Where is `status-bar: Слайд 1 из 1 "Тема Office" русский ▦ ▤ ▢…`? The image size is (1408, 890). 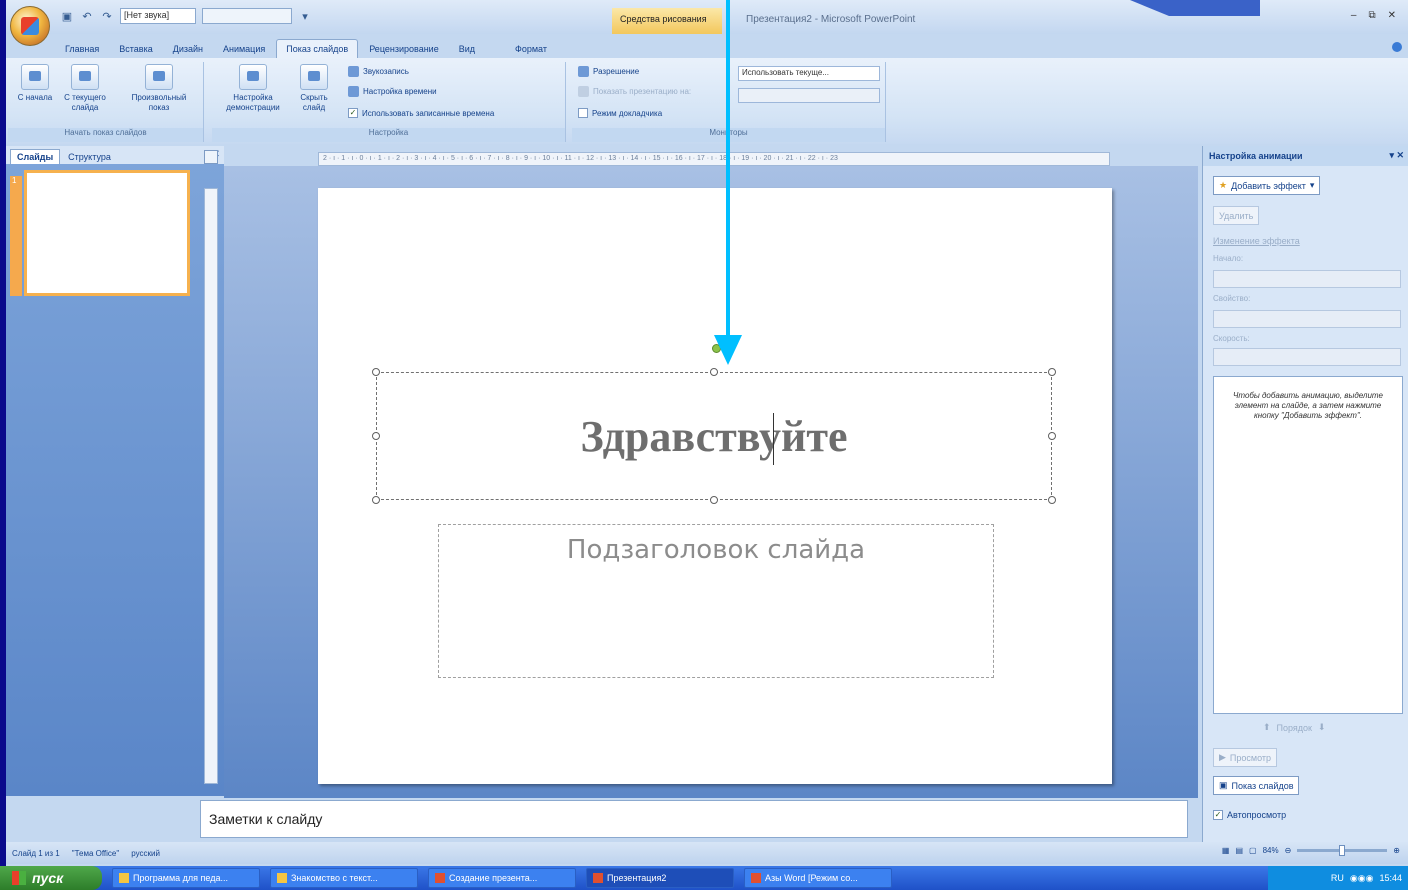 status-bar: Слайд 1 из 1 "Тема Office" русский ▦ ▤ ▢… is located at coordinates (707, 853).